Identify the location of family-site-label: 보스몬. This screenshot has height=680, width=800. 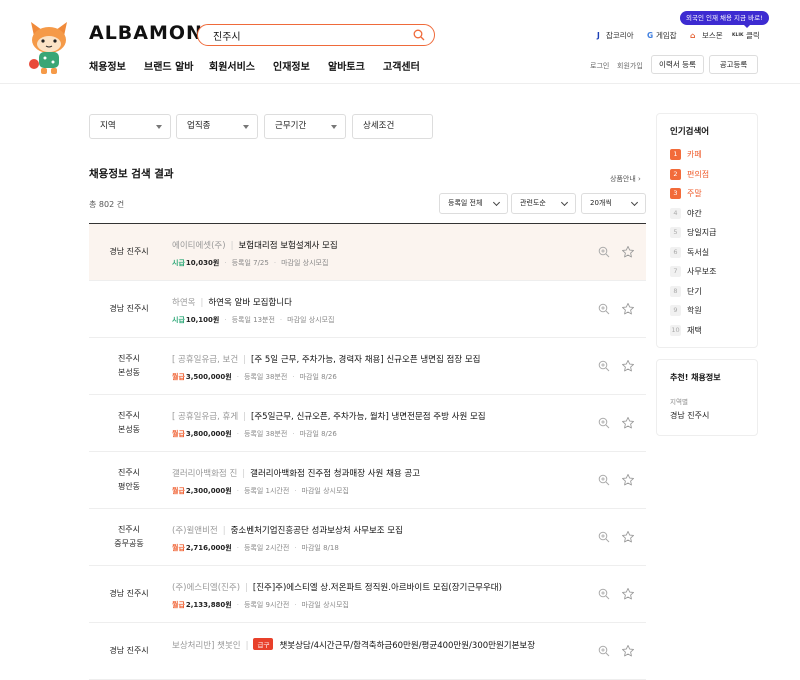
(712, 35).